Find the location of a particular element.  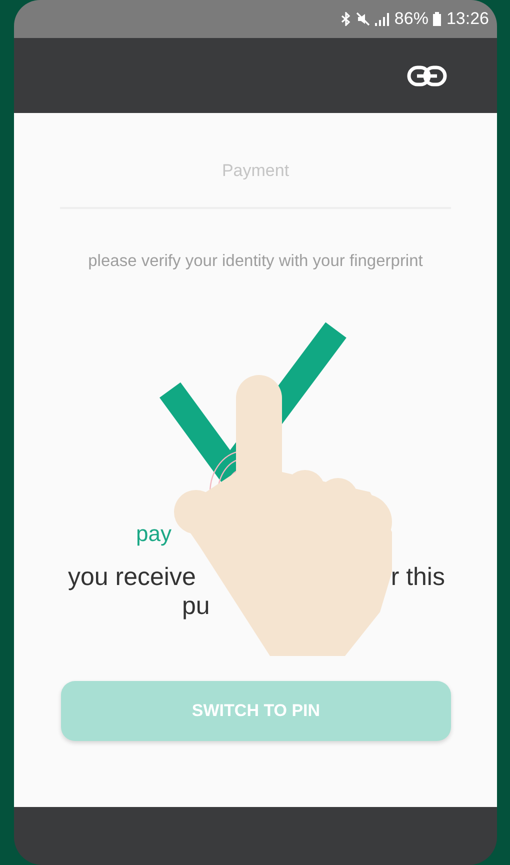

mute-icon is located at coordinates (363, 19).